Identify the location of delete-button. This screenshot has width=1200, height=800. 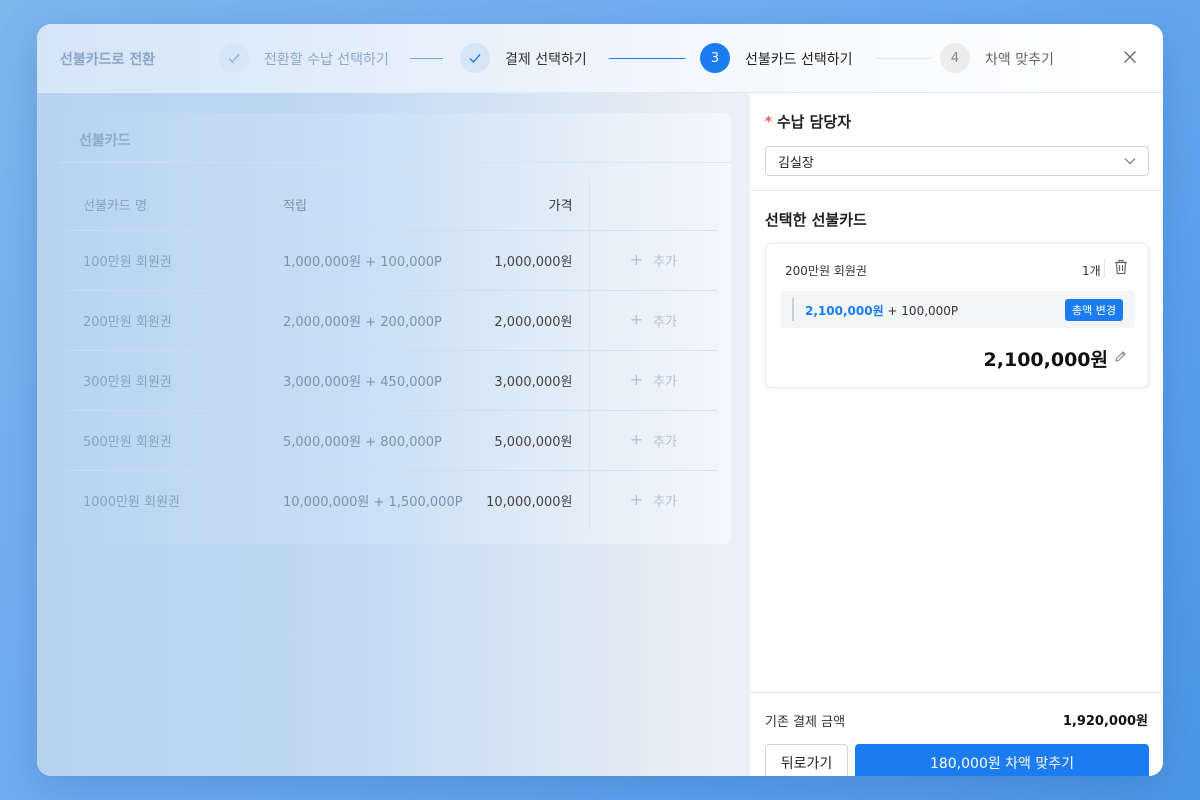
(1121, 269).